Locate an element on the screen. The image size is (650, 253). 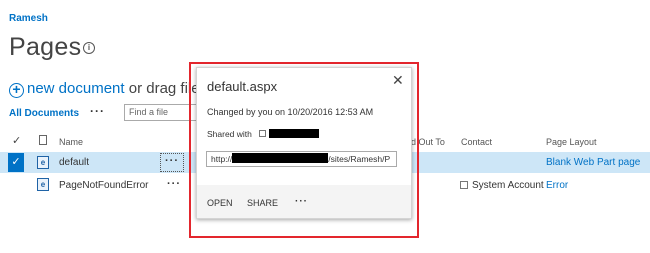
new-document-label: new document is located at coordinates (76, 88).